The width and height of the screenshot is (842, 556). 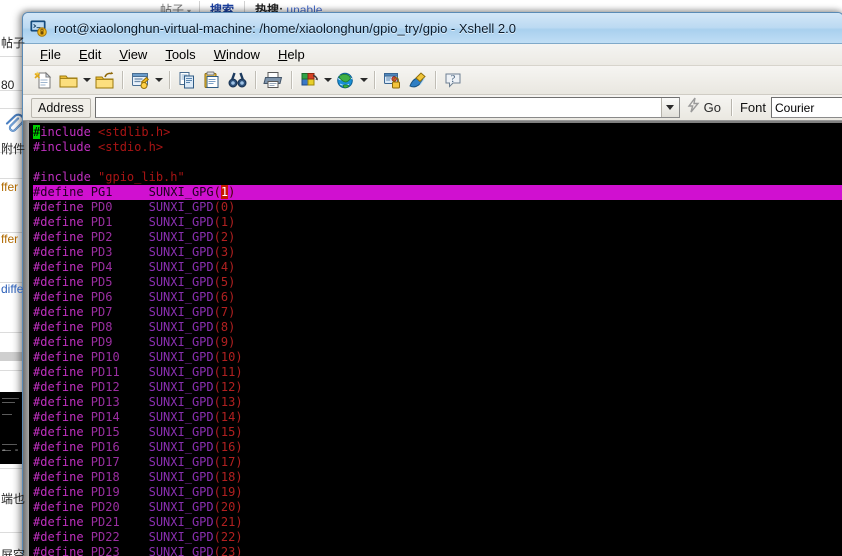 I want to click on address-label: Address, so click(x=61, y=107).